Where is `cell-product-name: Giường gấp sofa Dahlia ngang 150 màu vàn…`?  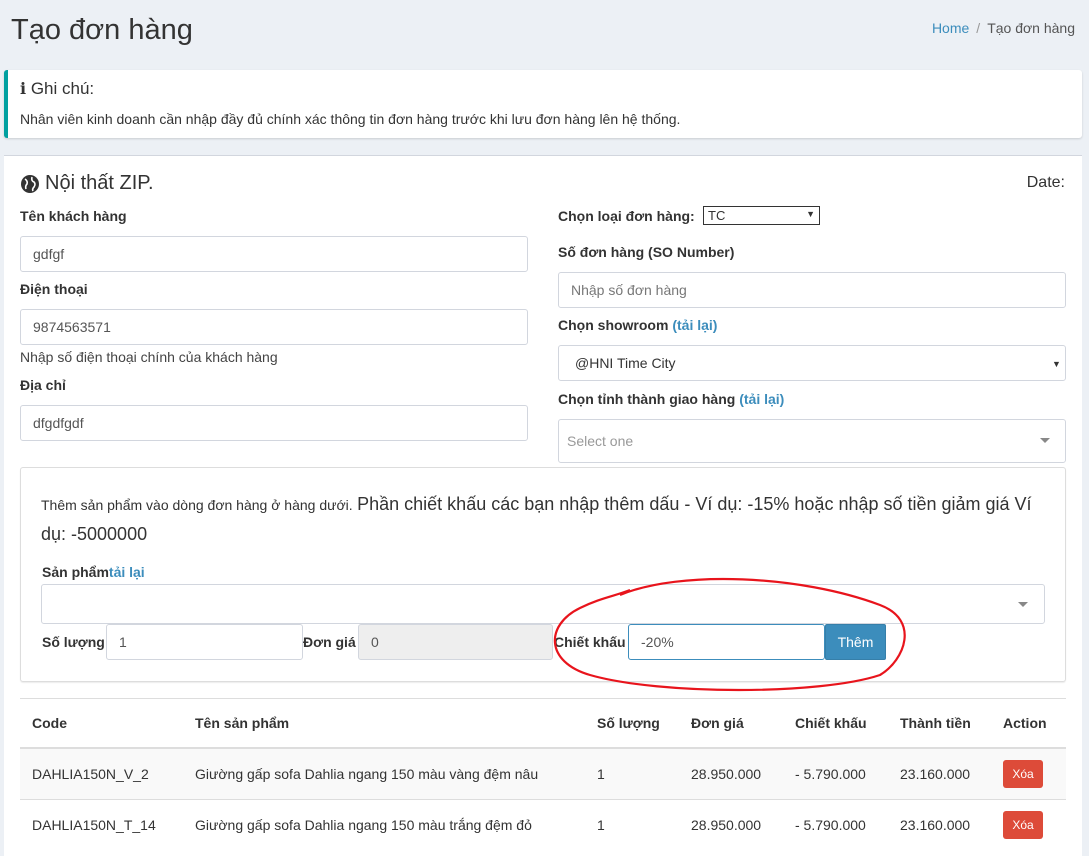
cell-product-name: Giường gấp sofa Dahlia ngang 150 màu vàn… is located at coordinates (384, 773).